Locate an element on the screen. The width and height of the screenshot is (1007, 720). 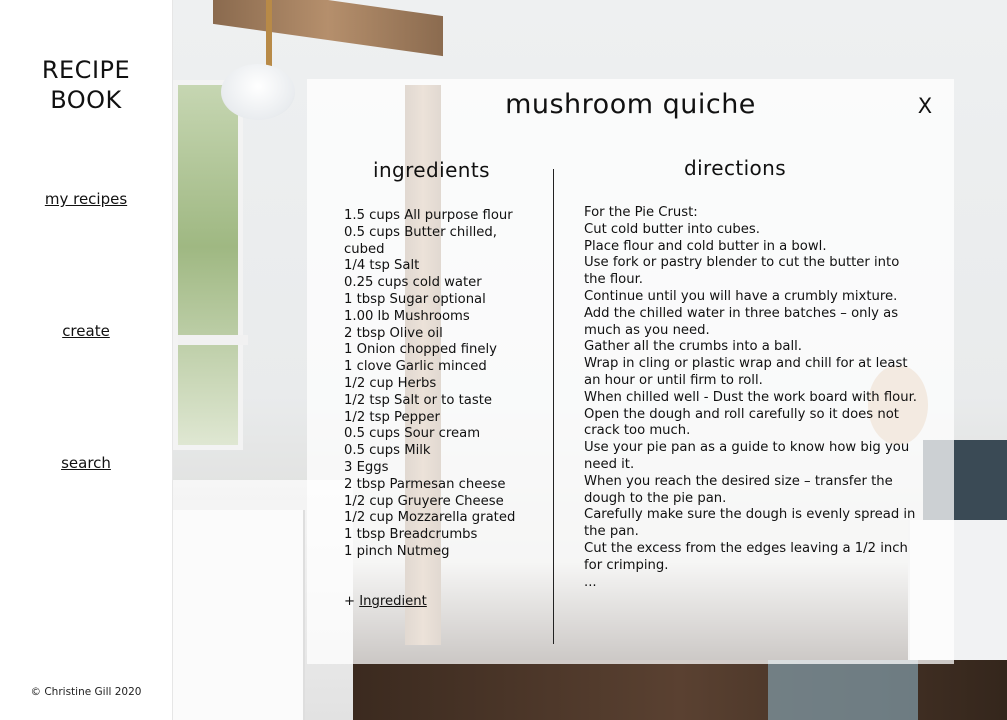
copyright-footer: © Christine Gill 2020 is located at coordinates (86, 692).